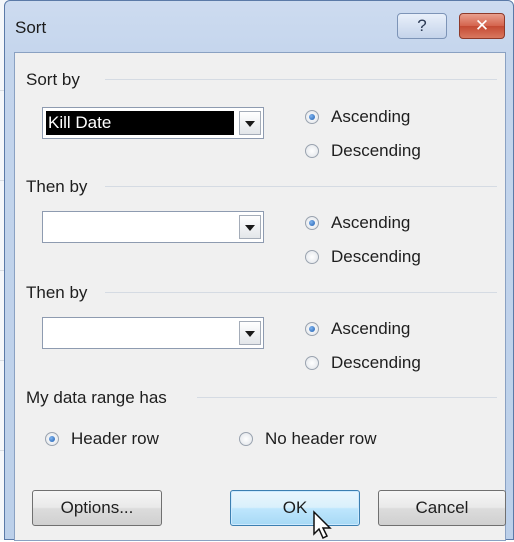  What do you see at coordinates (376, 150) in the screenshot?
I see `sort-by-descending-label: Descending` at bounding box center [376, 150].